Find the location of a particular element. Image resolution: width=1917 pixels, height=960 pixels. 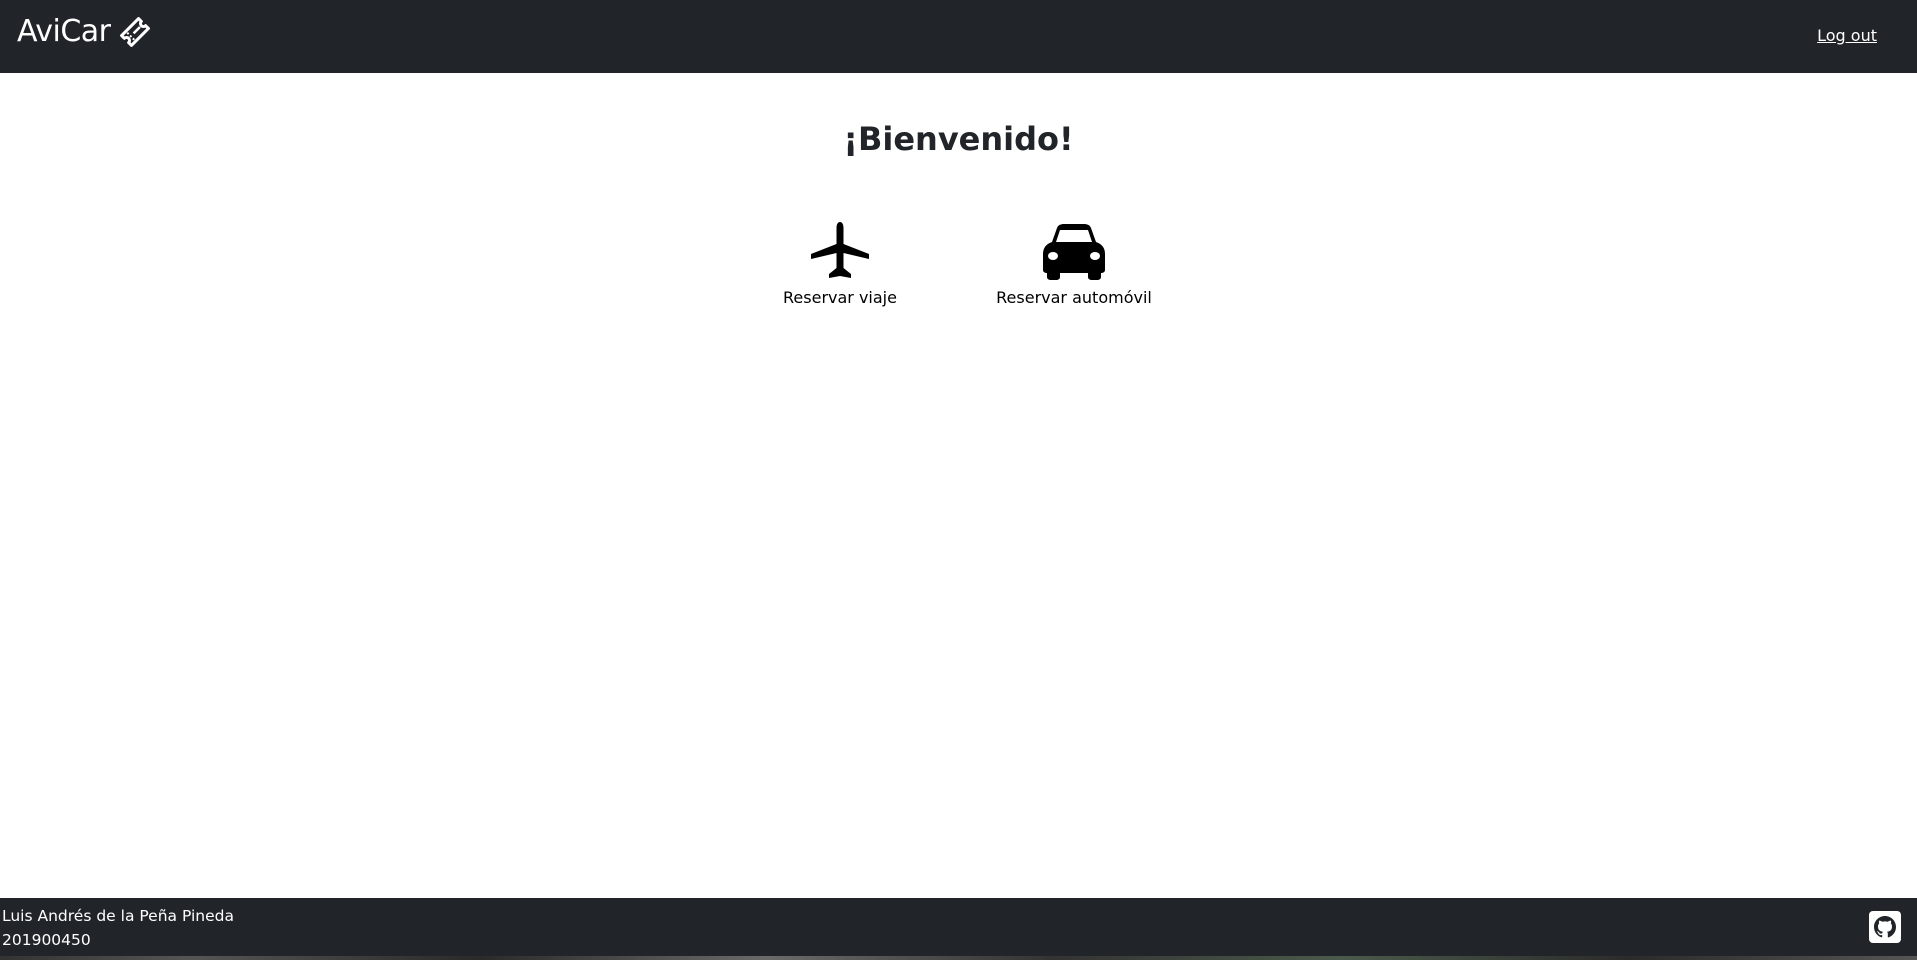

page-title: ¡Bienvenido! is located at coordinates (958, 139).